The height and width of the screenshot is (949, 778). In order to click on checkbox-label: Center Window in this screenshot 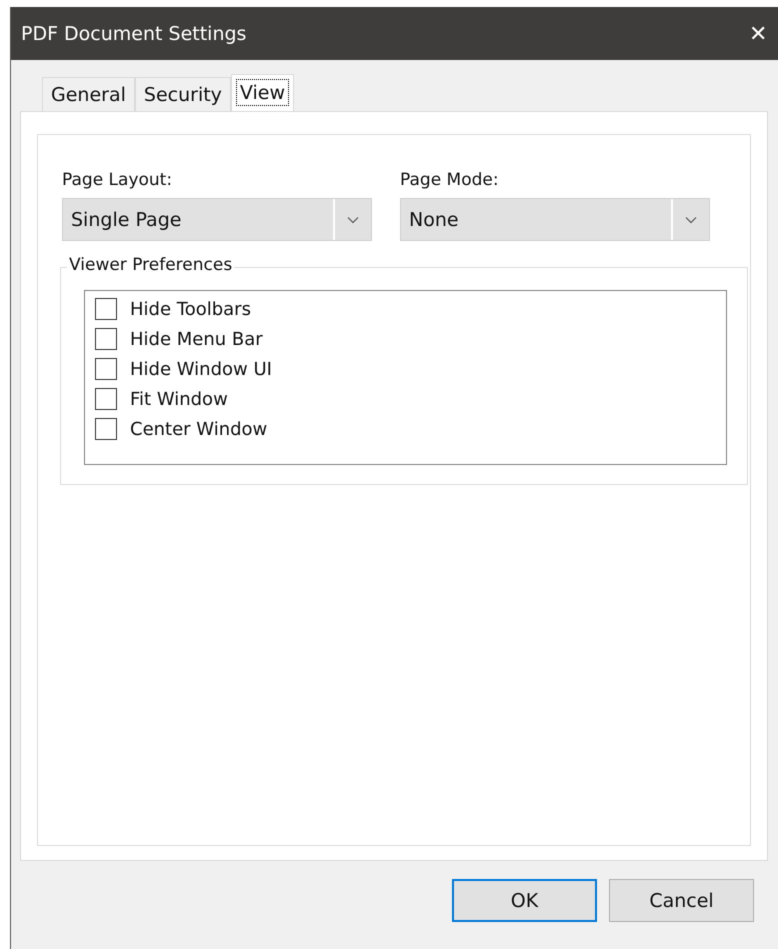, I will do `click(199, 429)`.